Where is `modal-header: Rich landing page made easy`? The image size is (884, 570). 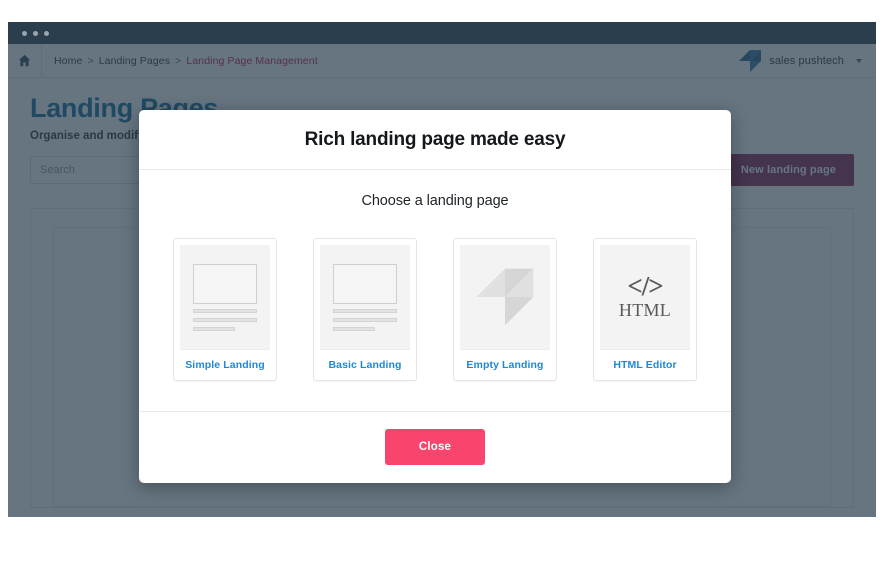
modal-header: Rich landing page made easy is located at coordinates (435, 140).